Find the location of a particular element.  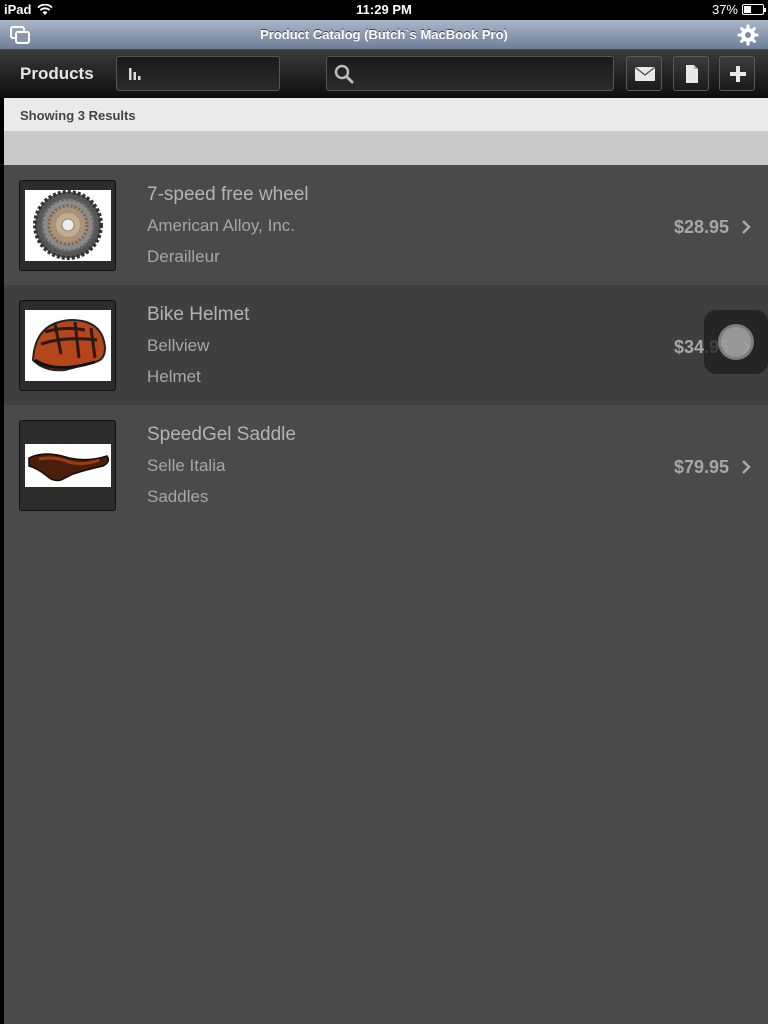

window-title: Product Catalog (Butch`s MacBook Pro) is located at coordinates (384, 34).